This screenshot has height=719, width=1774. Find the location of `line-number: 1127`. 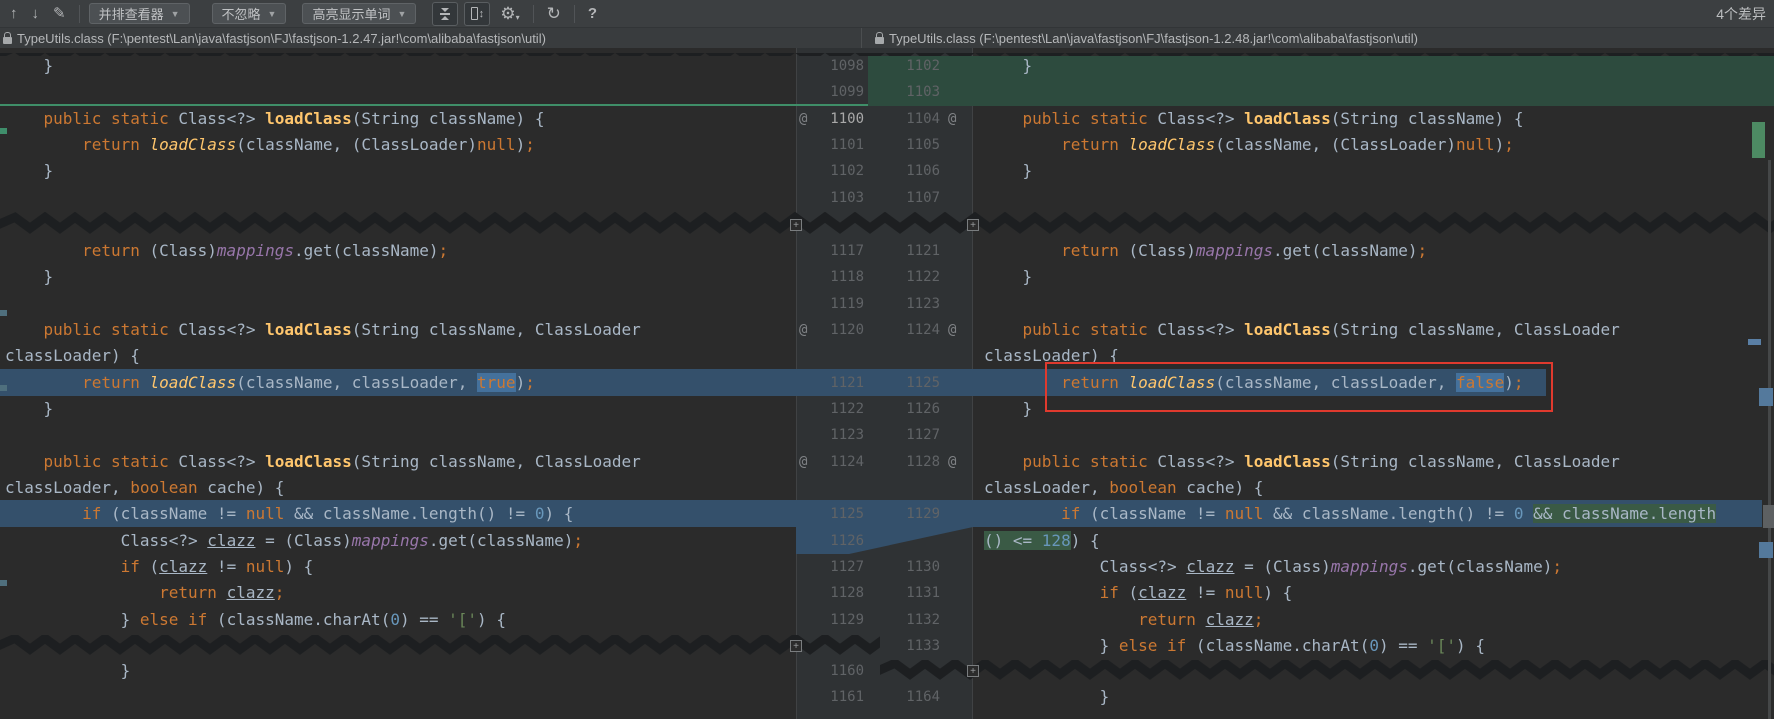

line-number: 1127 is located at coordinates (847, 567).